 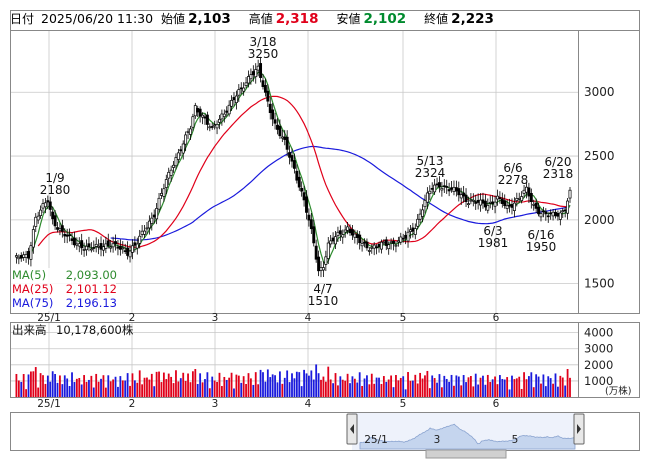 I want to click on volume-x-tick-label: 25/1, so click(x=49, y=404).